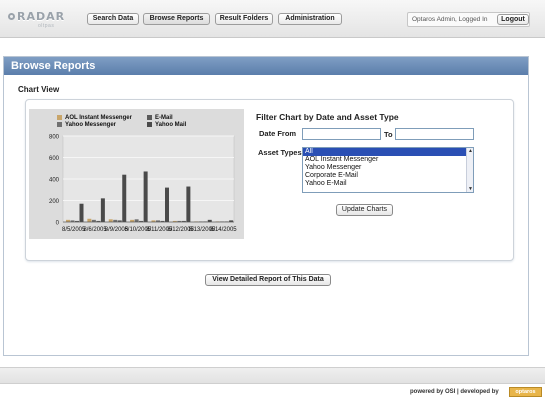 The width and height of the screenshot is (545, 401). I want to click on y-tick-label: 400, so click(54, 181).